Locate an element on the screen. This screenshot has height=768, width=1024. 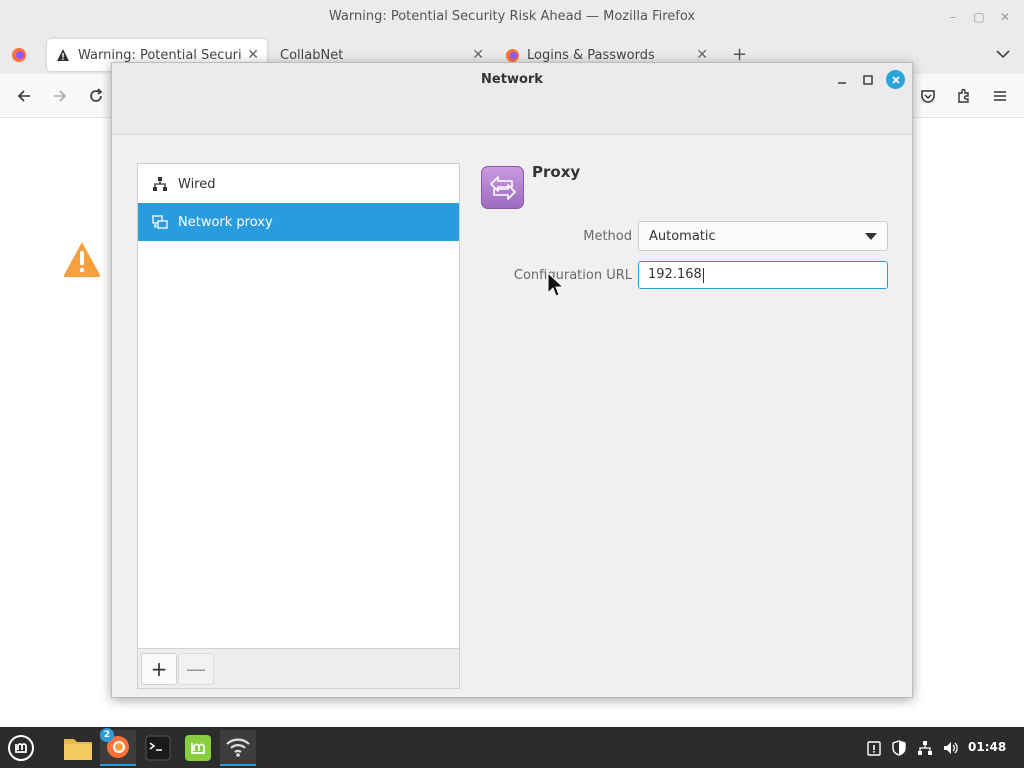
terminal-icon is located at coordinates (158, 748).